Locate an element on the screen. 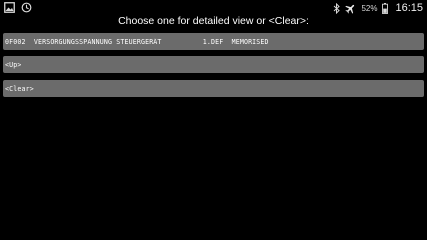 Image resolution: width=427 pixels, height=240 pixels. airplane-mode-icon is located at coordinates (350, 8).